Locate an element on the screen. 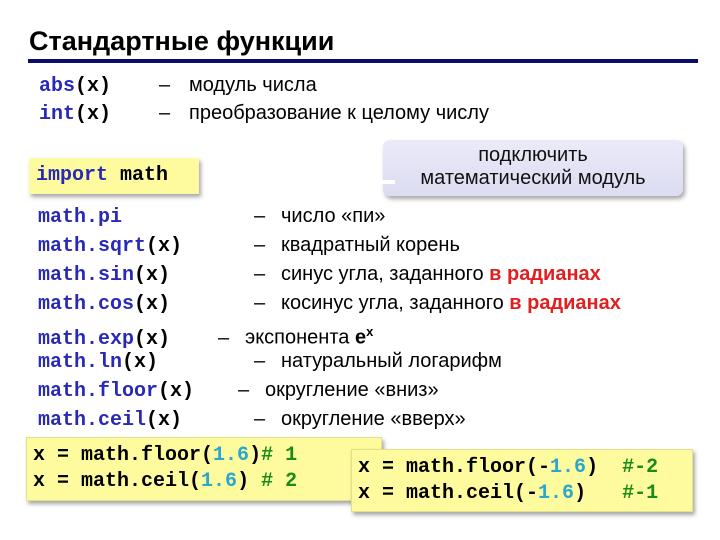 The height and width of the screenshot is (540, 720). example-line: x = math.floor(1.6)# 1 is located at coordinates (207, 456).